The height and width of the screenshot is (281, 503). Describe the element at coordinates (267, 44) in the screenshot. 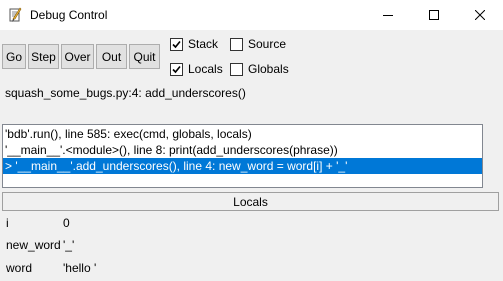

I see `source-checkbox-label: Source` at that location.